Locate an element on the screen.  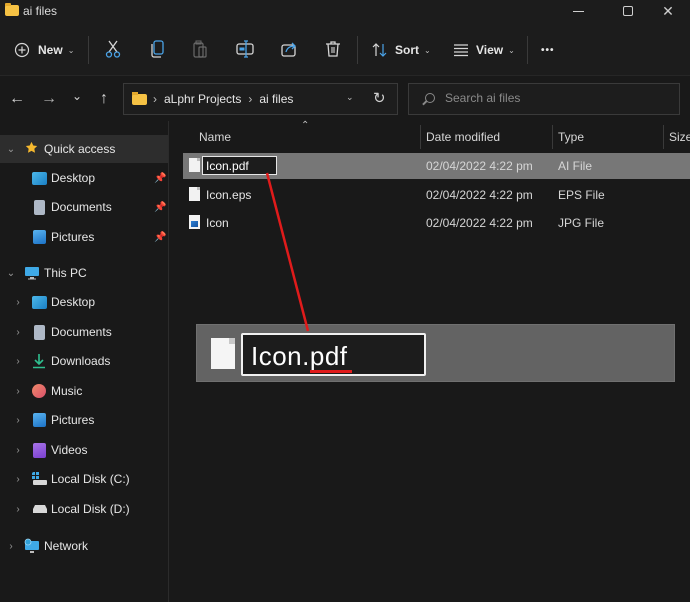
column-header-name: Name is located at coordinates (215, 137).